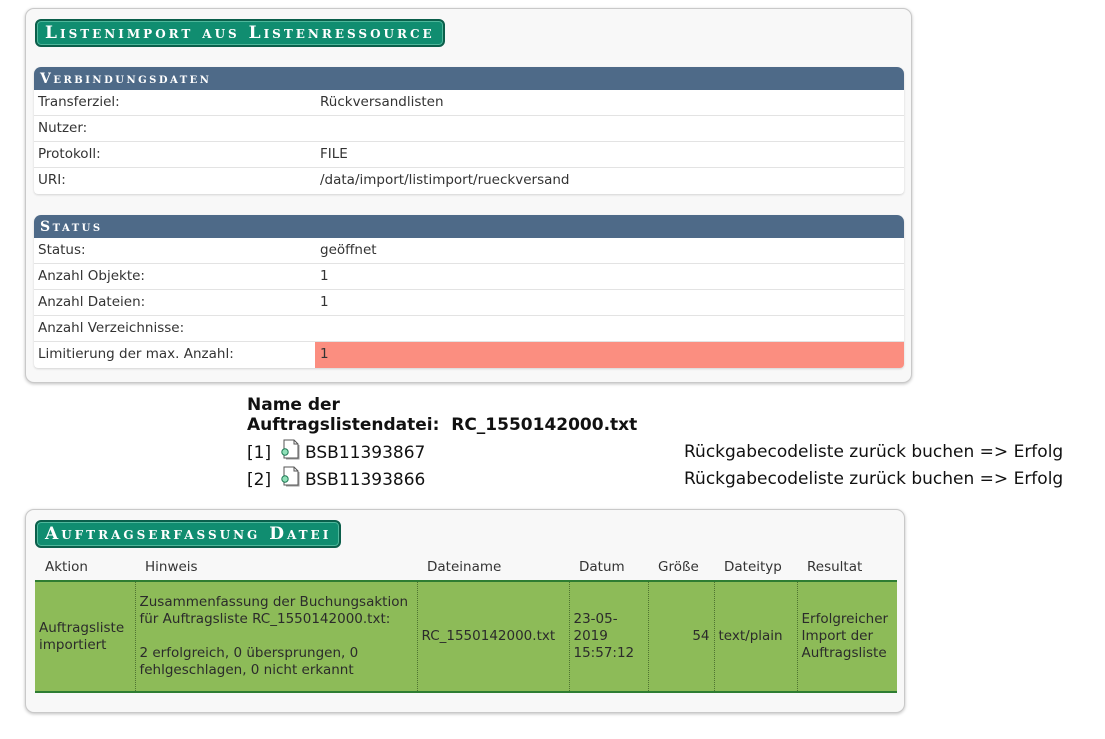 The image size is (1105, 739). What do you see at coordinates (469, 277) in the screenshot?
I see `status-row-objekte: Anzahl Objekte: 1` at bounding box center [469, 277].